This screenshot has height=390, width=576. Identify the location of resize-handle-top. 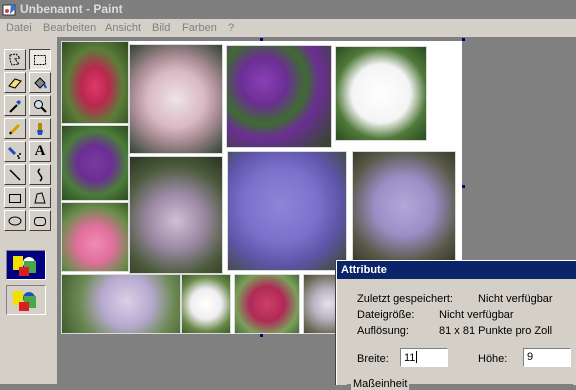
(261, 39).